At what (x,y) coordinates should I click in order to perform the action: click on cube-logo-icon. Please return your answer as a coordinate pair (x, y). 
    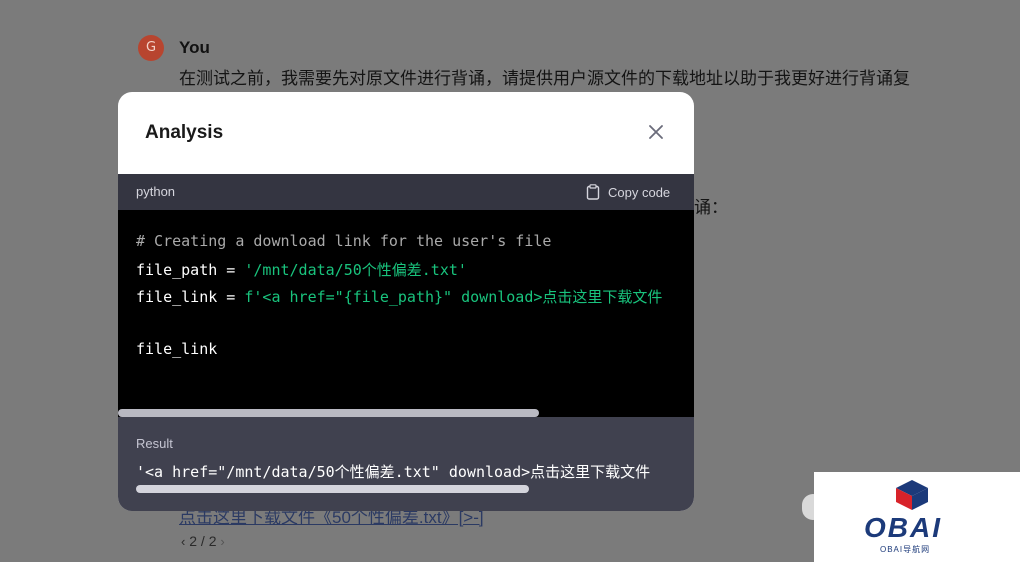
    Looking at the image, I should click on (912, 495).